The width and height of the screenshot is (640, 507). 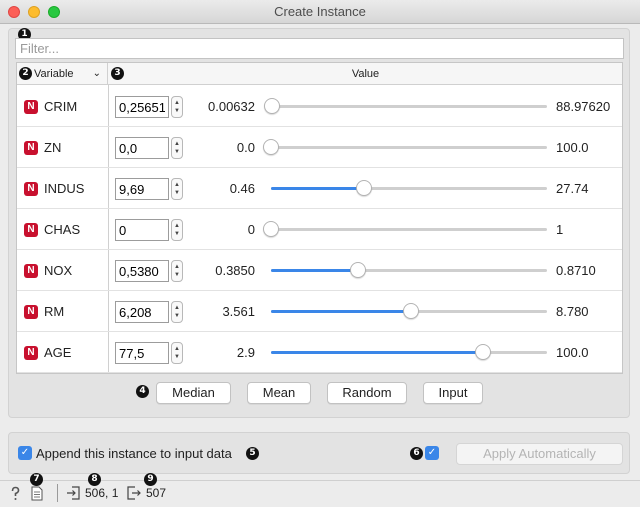 I want to click on output-count: 507, so click(x=156, y=493).